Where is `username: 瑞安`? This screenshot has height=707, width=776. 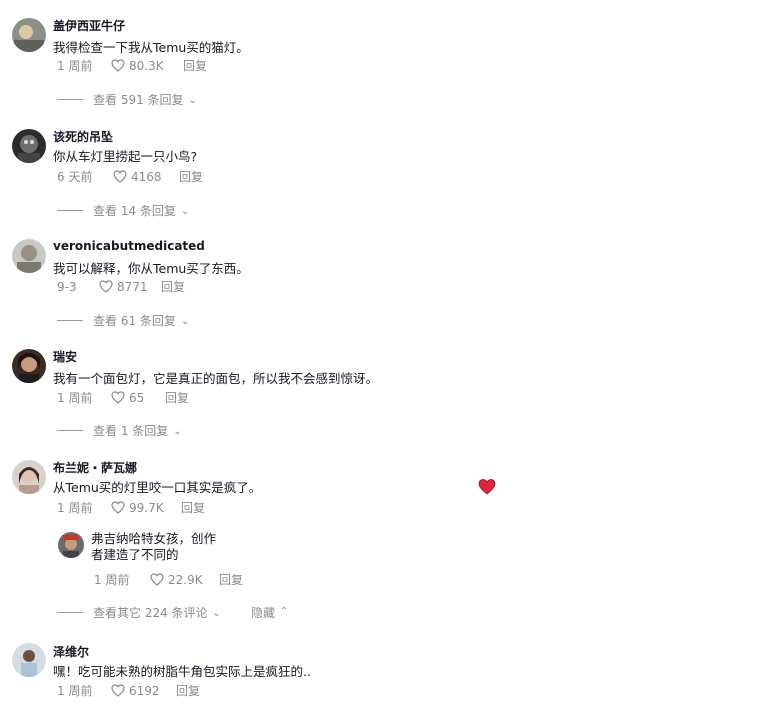 username: 瑞安 is located at coordinates (65, 356).